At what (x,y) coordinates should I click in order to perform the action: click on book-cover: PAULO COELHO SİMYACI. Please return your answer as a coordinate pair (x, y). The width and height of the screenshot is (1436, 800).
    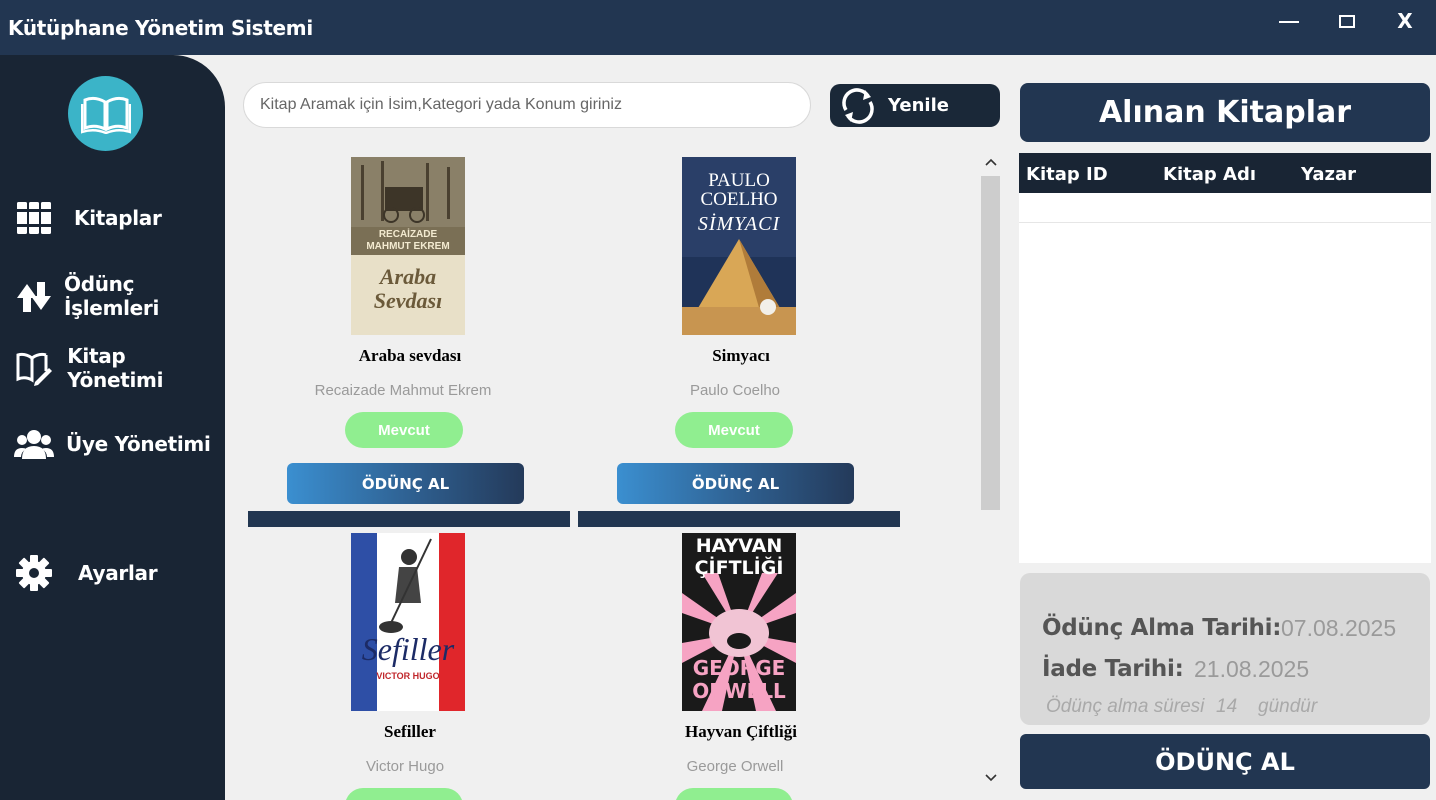
    Looking at the image, I should click on (739, 246).